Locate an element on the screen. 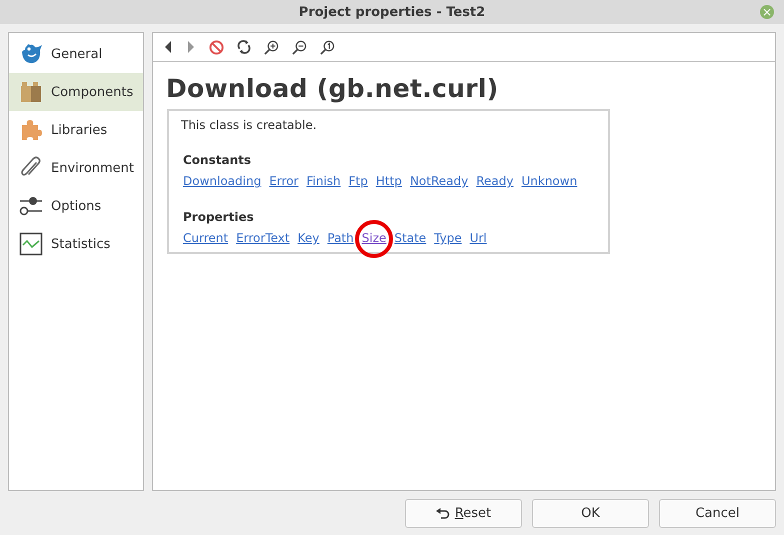 The image size is (784, 535). class-note: This class is creatable. is located at coordinates (249, 125).